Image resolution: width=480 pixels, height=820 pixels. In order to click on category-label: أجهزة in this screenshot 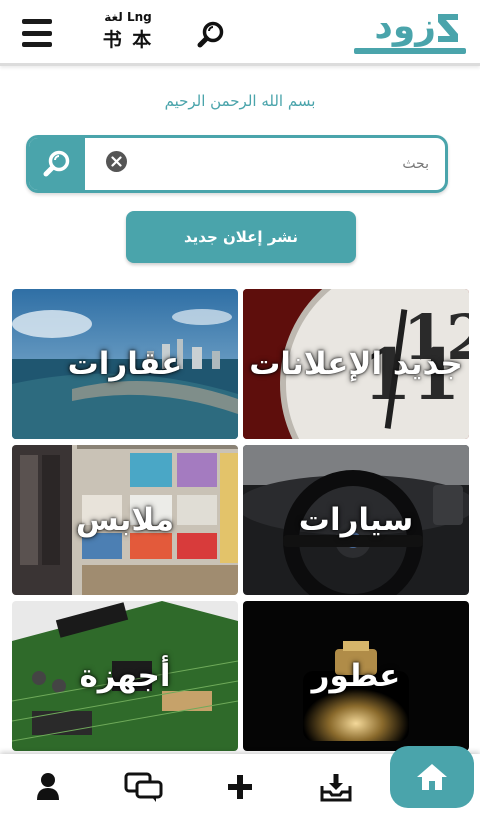, I will do `click(125, 676)`.